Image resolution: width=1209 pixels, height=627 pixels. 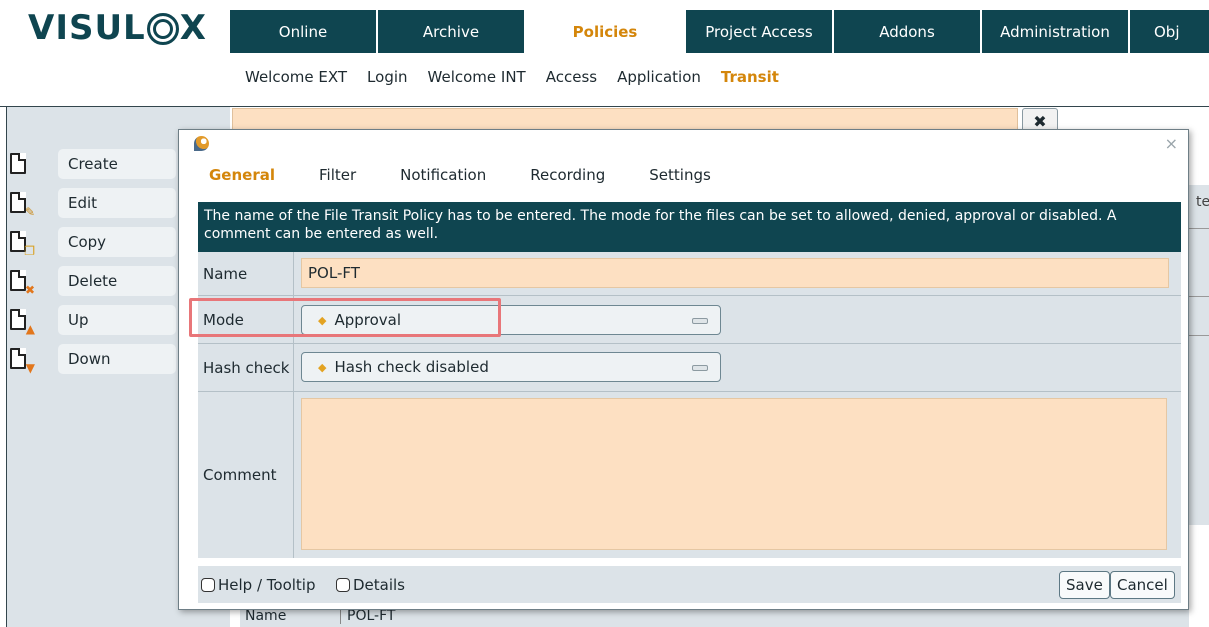 What do you see at coordinates (477, 77) in the screenshot?
I see `subnav-welcome-int: Welcome INT` at bounding box center [477, 77].